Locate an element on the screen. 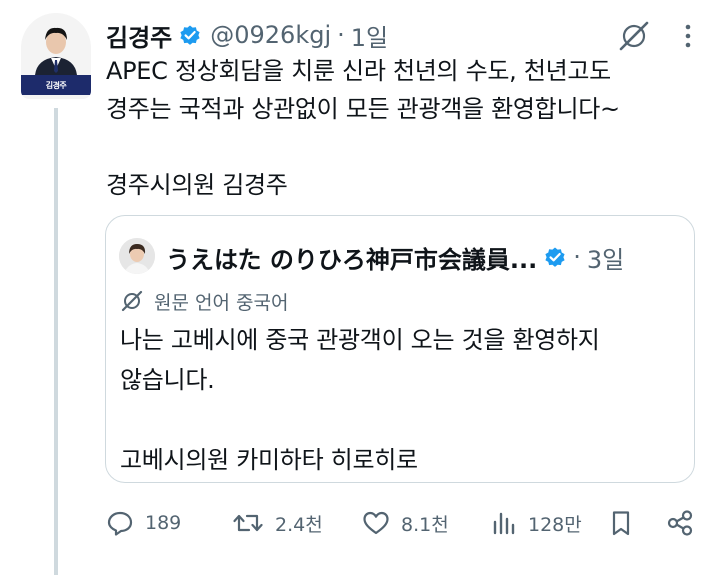 The image size is (720, 575). author-name: 김경주 is located at coordinates (139, 35).